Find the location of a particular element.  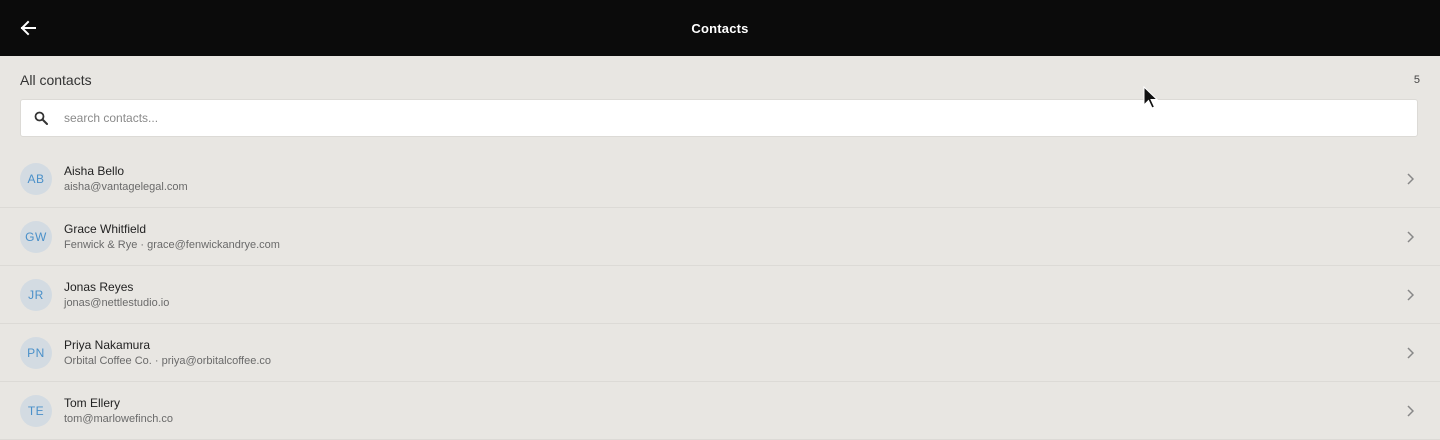

section-header: All contacts 5 is located at coordinates (720, 80).